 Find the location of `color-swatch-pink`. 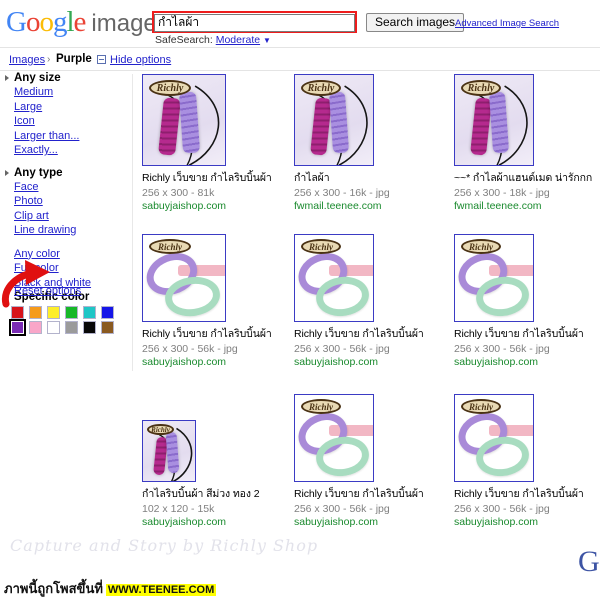

color-swatch-pink is located at coordinates (35, 327).